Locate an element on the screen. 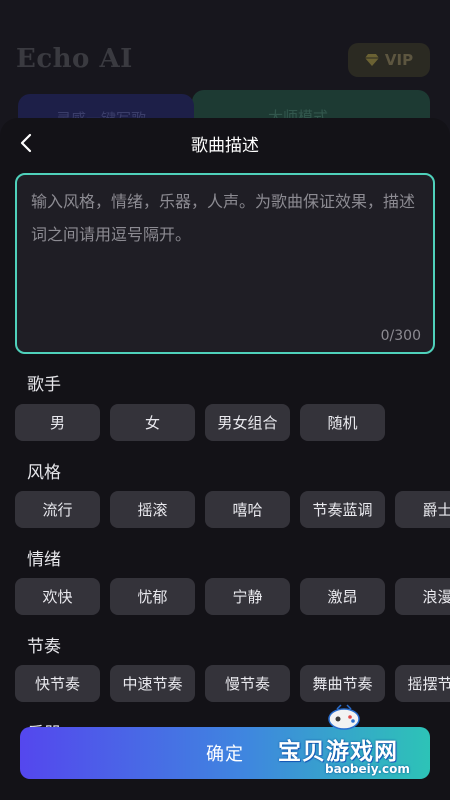 The height and width of the screenshot is (800, 450). vip-badge: VIP is located at coordinates (389, 60).